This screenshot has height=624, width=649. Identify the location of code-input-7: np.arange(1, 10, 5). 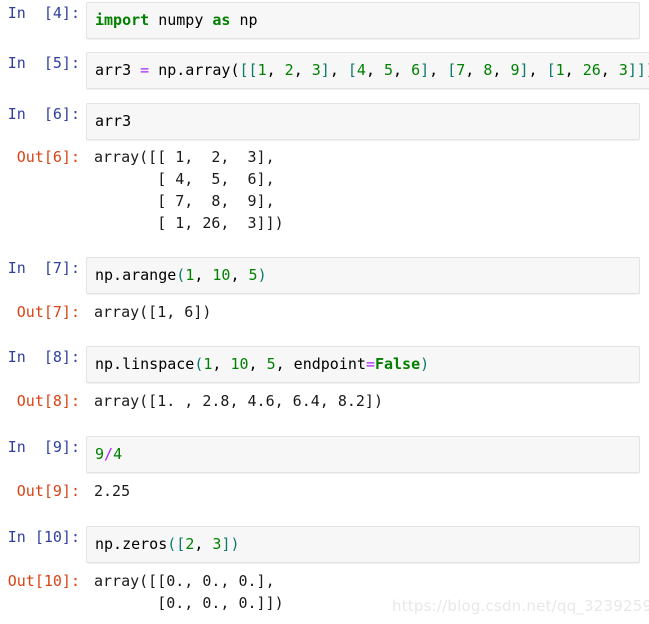
(363, 275).